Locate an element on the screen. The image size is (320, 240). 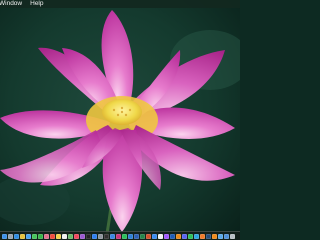
tv-icon is located at coordinates (88, 236).